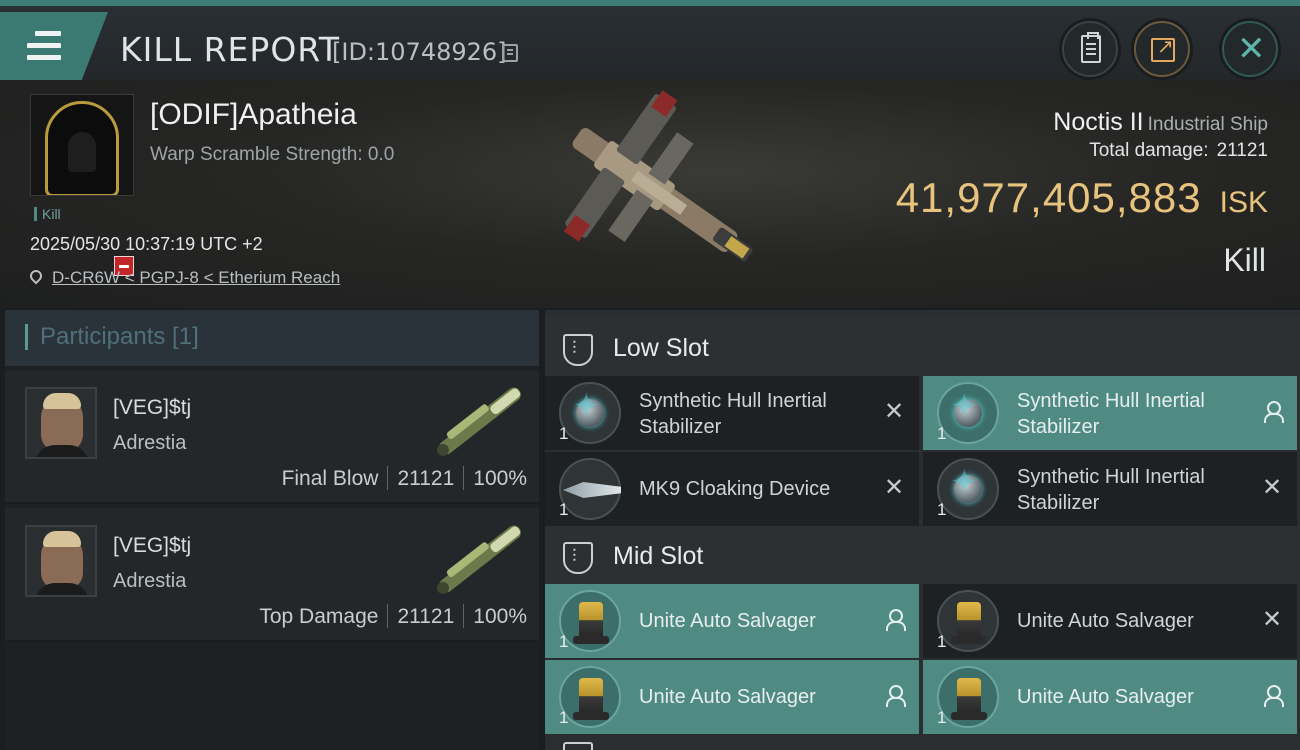 The height and width of the screenshot is (750, 1300). I want to click on attacker-stats: Final Blow 21121 100%, so click(404, 478).